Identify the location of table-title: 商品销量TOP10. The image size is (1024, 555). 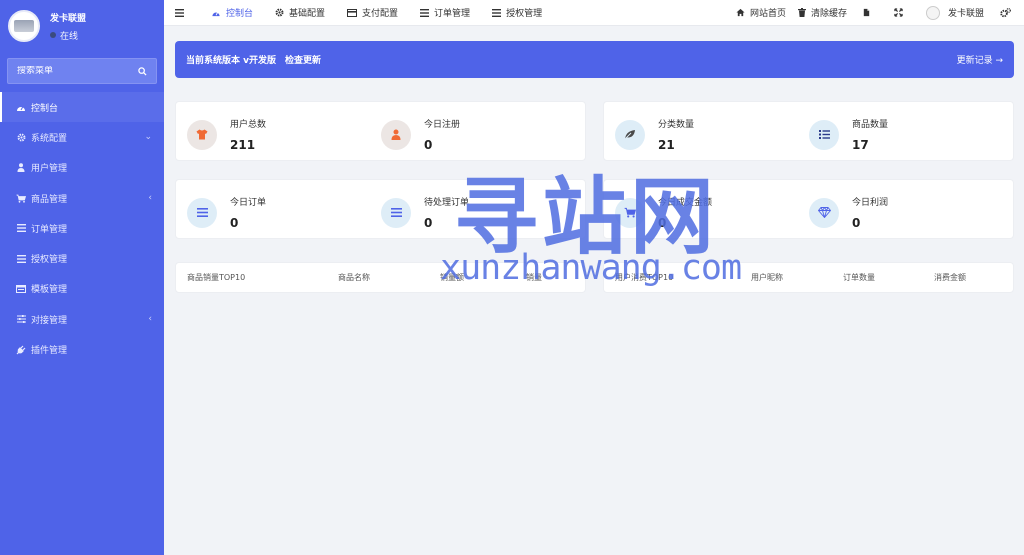
(216, 277).